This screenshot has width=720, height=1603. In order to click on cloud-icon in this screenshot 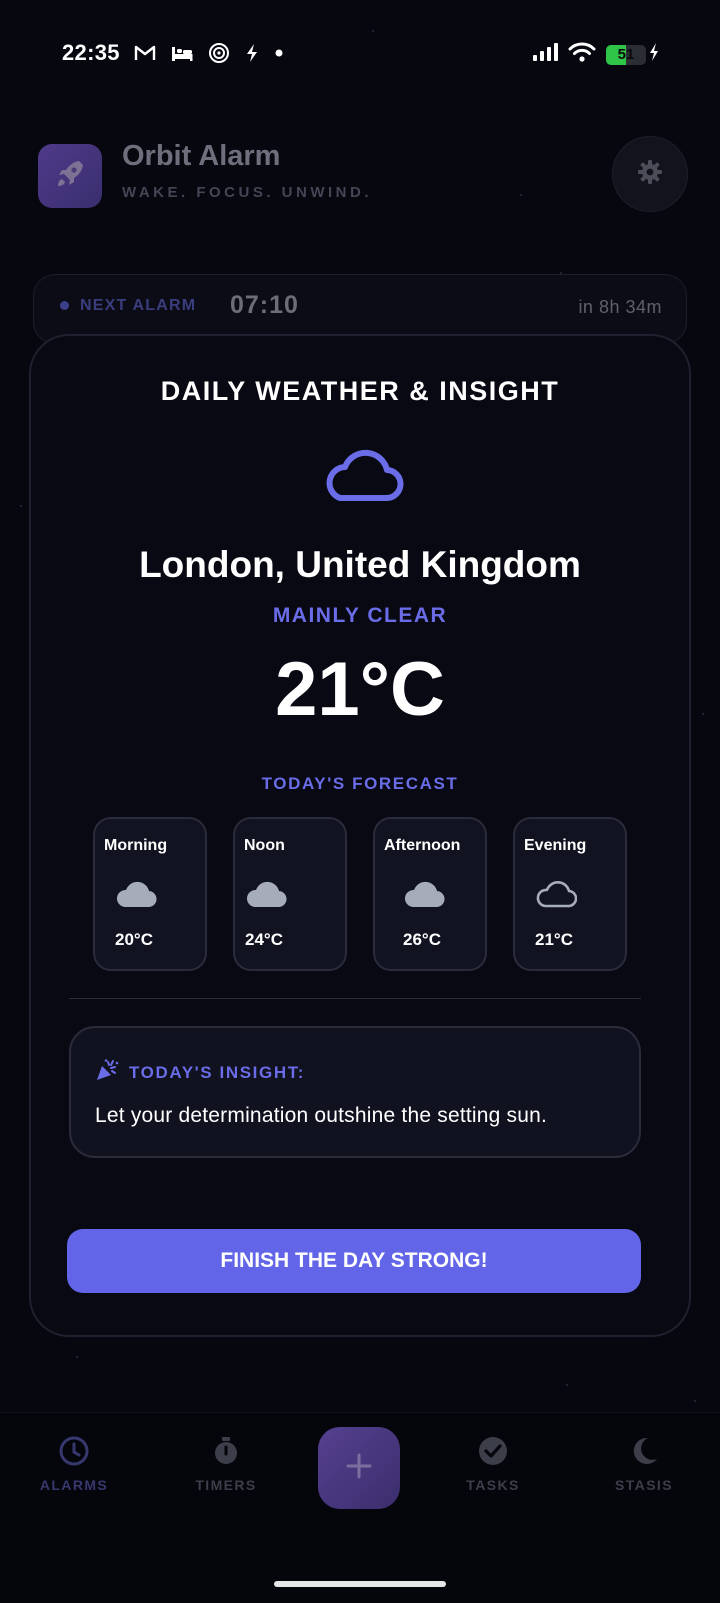, I will do `click(362, 474)`.